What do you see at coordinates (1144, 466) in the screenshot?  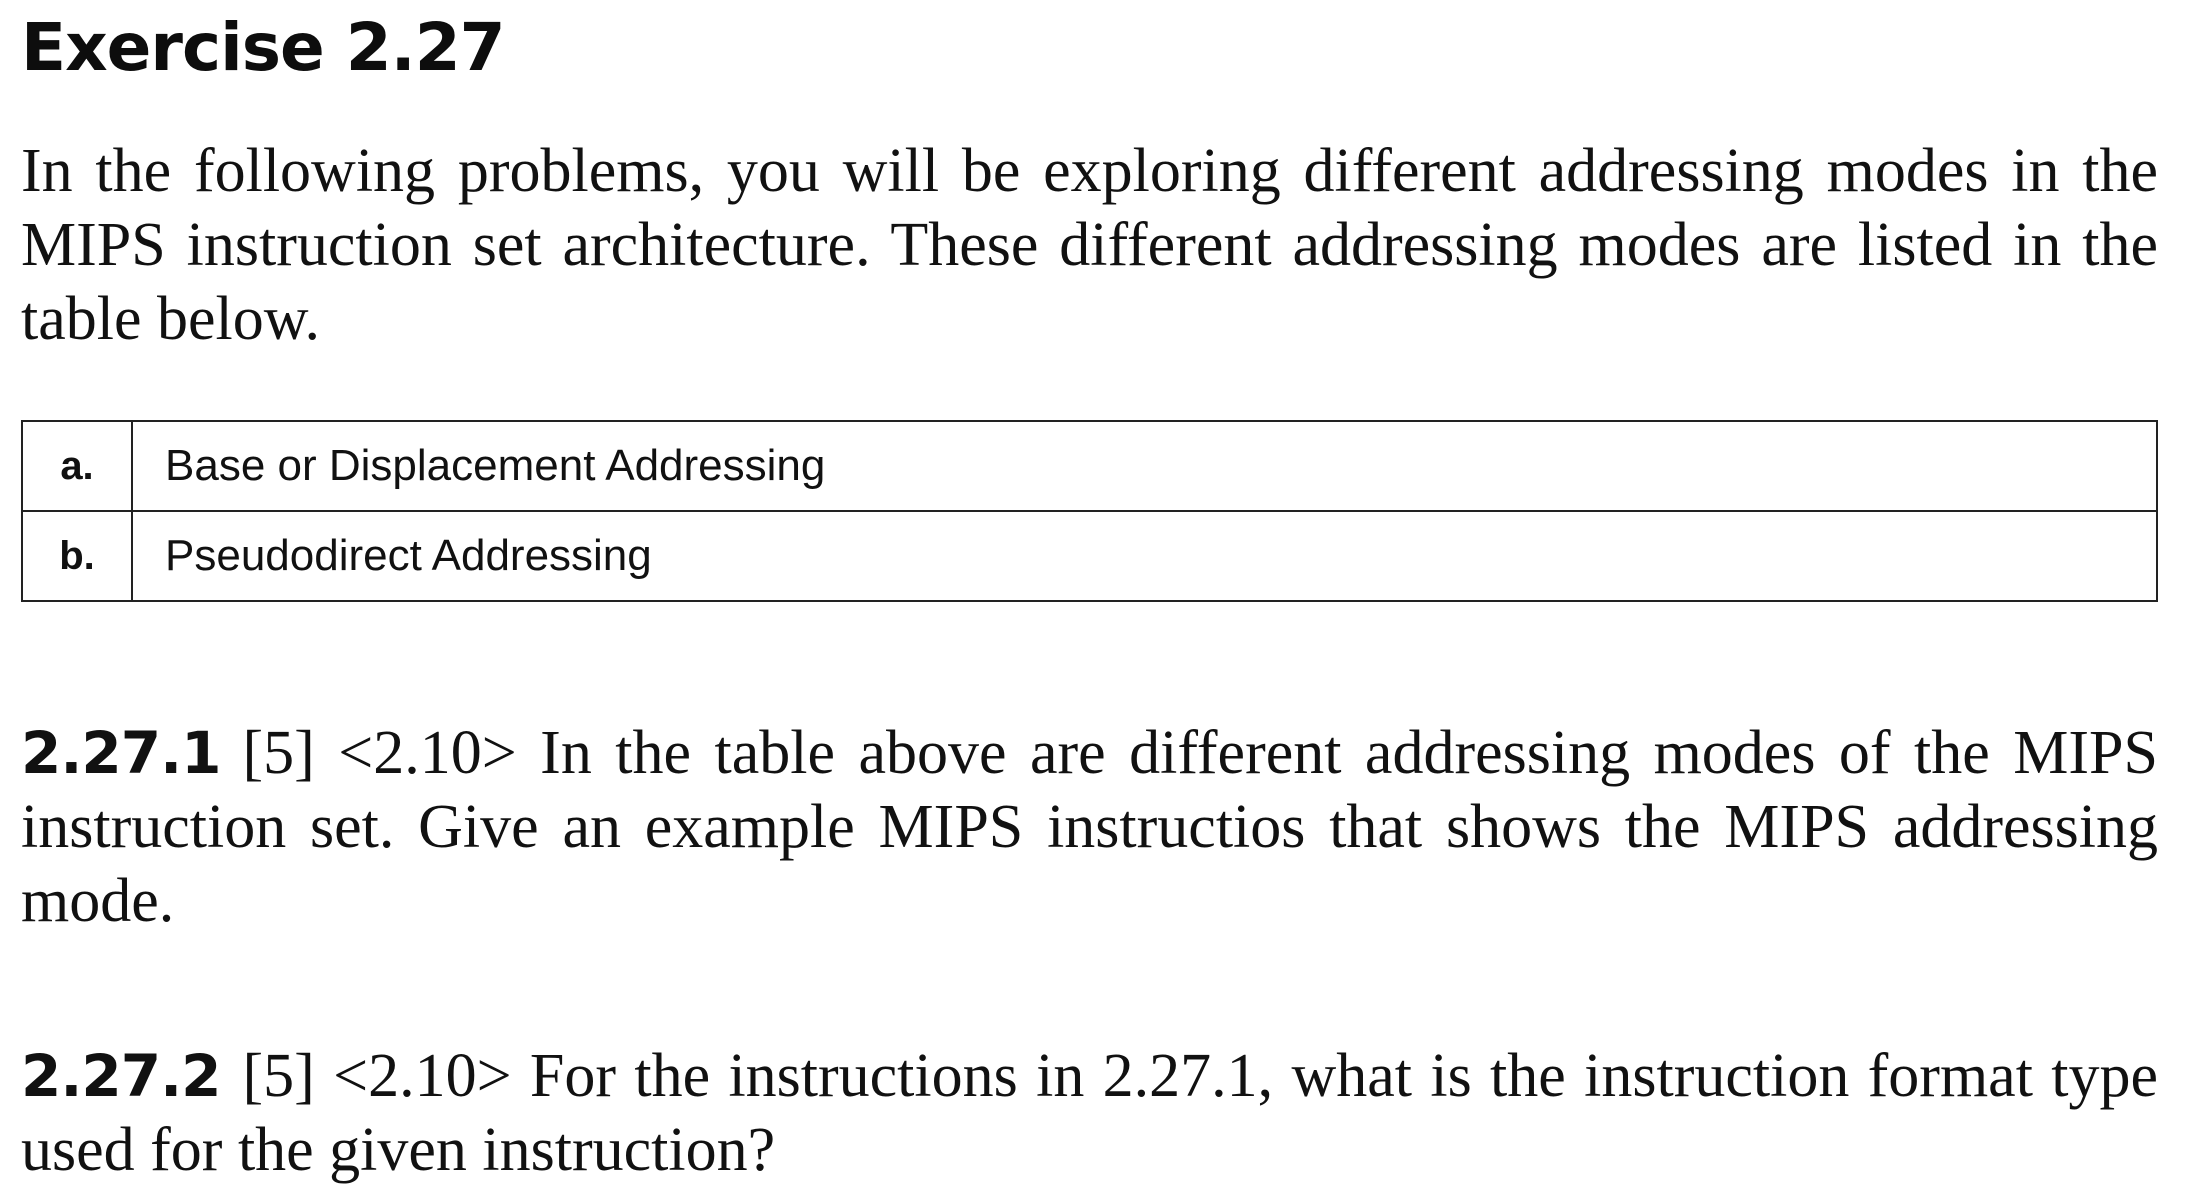 I see `addressing-mode: Base or Displacement Addressing` at bounding box center [1144, 466].